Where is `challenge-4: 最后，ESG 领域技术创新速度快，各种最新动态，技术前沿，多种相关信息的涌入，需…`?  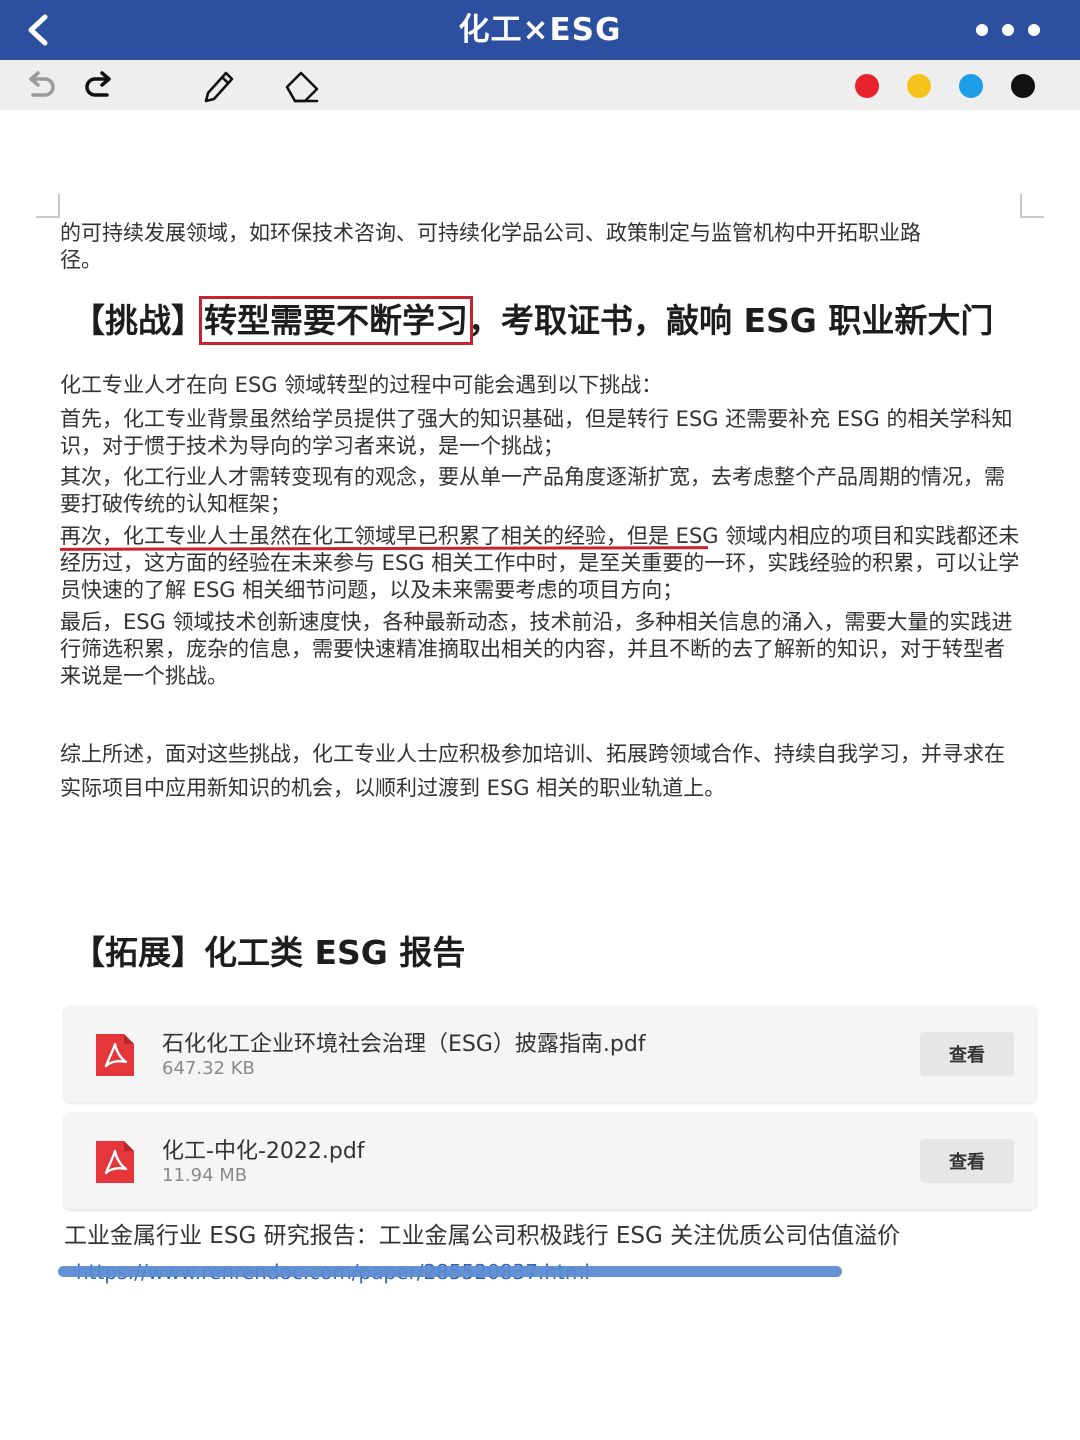 challenge-4: 最后，ESG 领域技术创新速度快，各种最新动态，技术前沿，多种相关信息的涌入，需… is located at coordinates (536, 649).